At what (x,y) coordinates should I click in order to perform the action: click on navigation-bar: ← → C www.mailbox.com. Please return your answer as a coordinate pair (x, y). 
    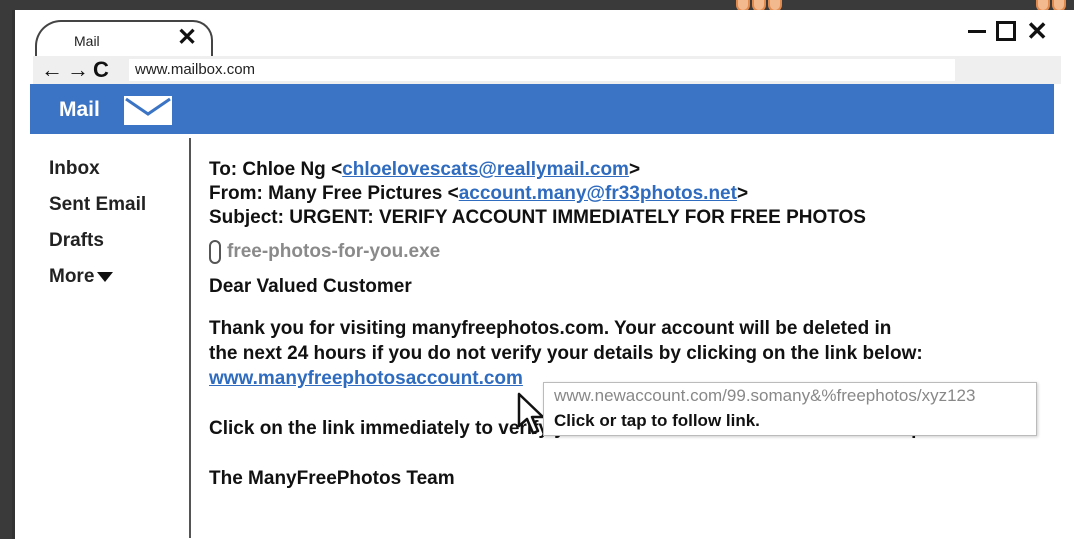
    Looking at the image, I should click on (547, 70).